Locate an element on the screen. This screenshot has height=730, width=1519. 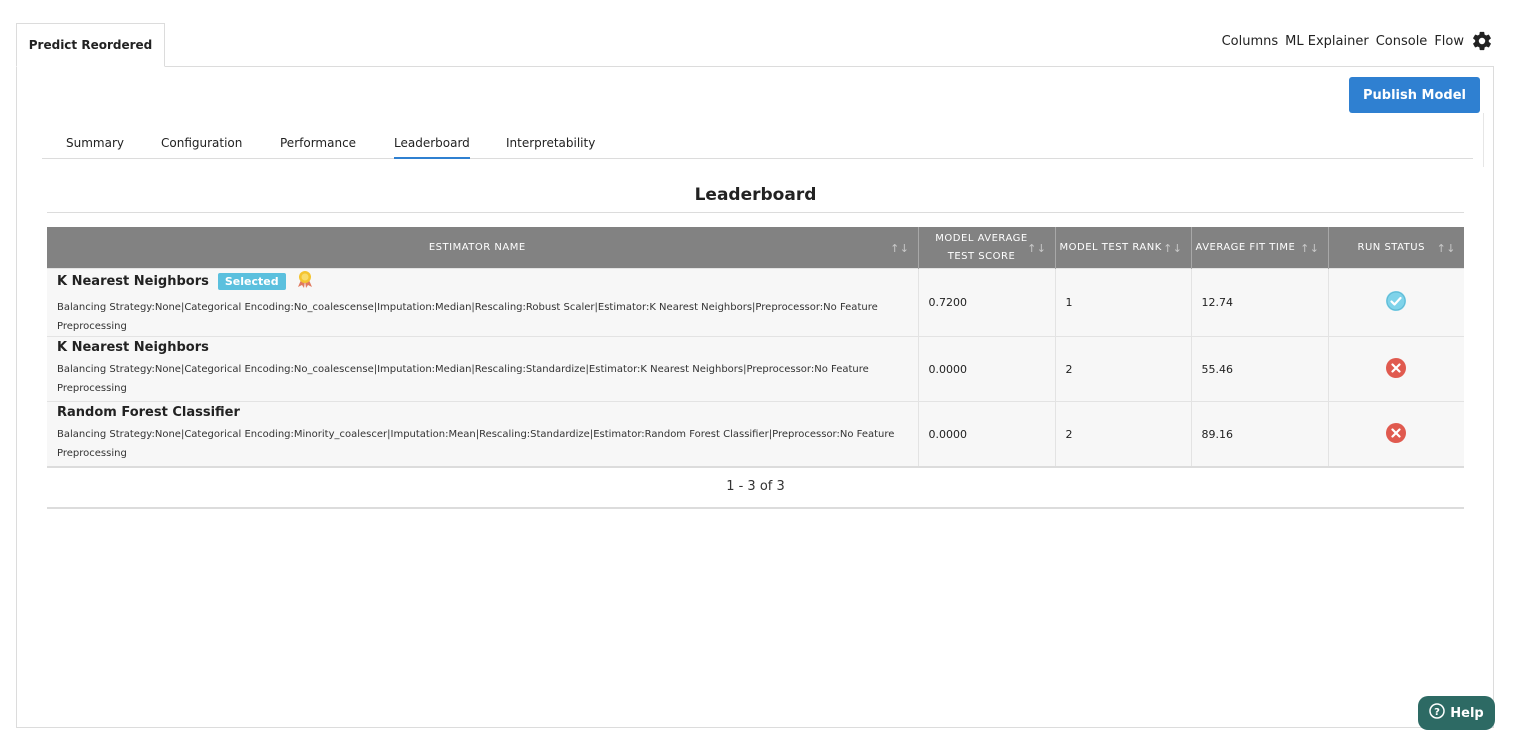
tab-summary: Summary is located at coordinates (95, 146).